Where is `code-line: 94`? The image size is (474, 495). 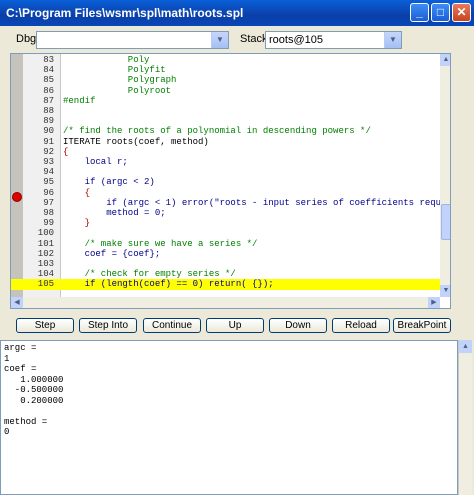 code-line: 94 is located at coordinates (225, 172).